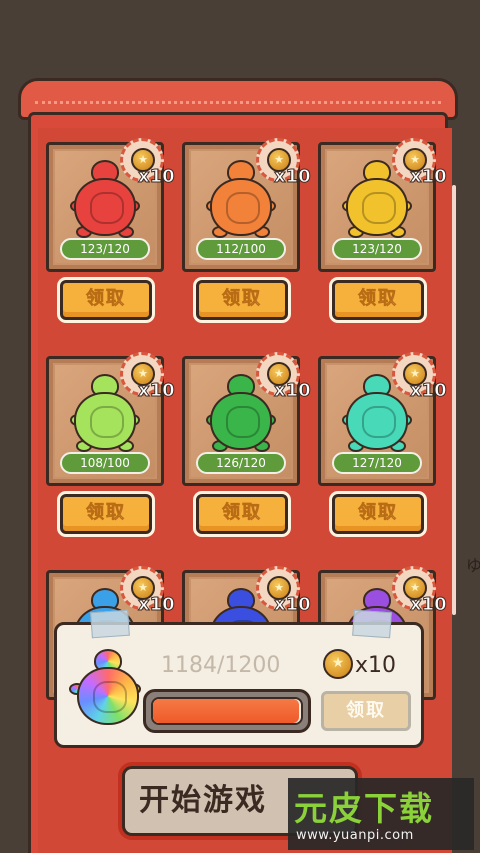 Image resolution: width=480 pixels, height=853 pixels. Describe the element at coordinates (376, 665) in the screenshot. I see `reward-multiplier: x10` at that location.